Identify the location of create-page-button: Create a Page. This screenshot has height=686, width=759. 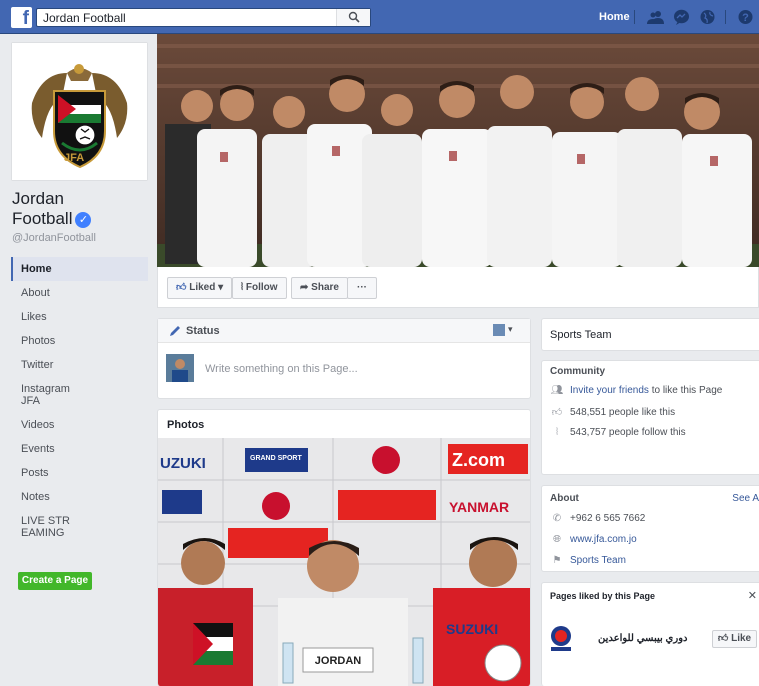
(55, 581).